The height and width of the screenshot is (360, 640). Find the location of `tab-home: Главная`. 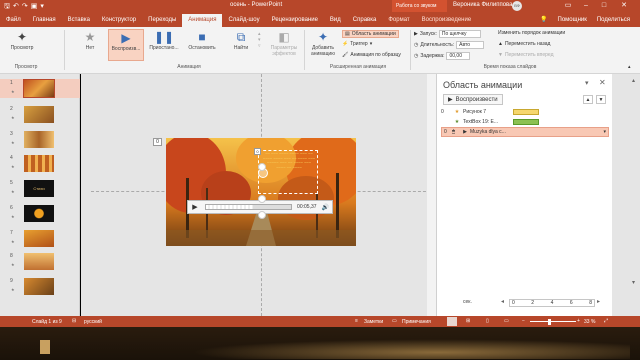

tab-home: Главная is located at coordinates (44, 20).